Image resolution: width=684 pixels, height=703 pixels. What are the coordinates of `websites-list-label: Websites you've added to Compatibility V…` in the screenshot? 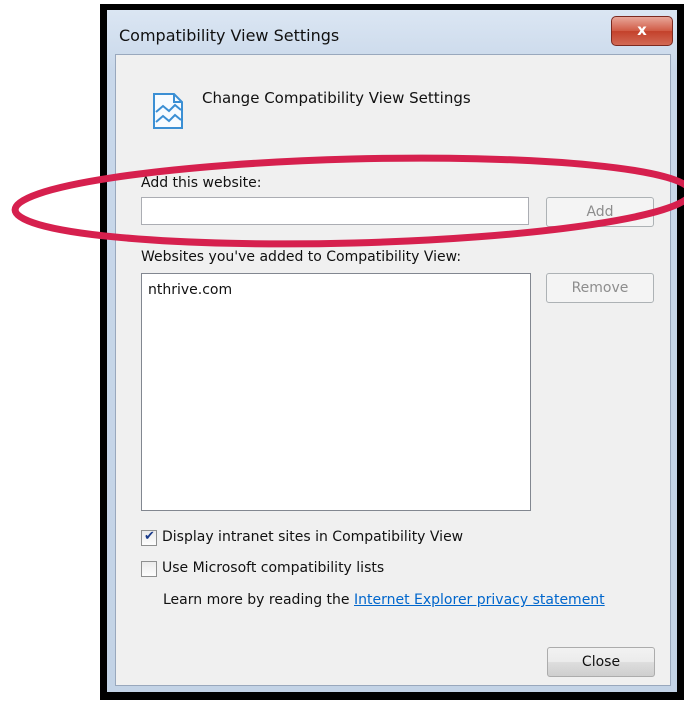 It's located at (301, 257).